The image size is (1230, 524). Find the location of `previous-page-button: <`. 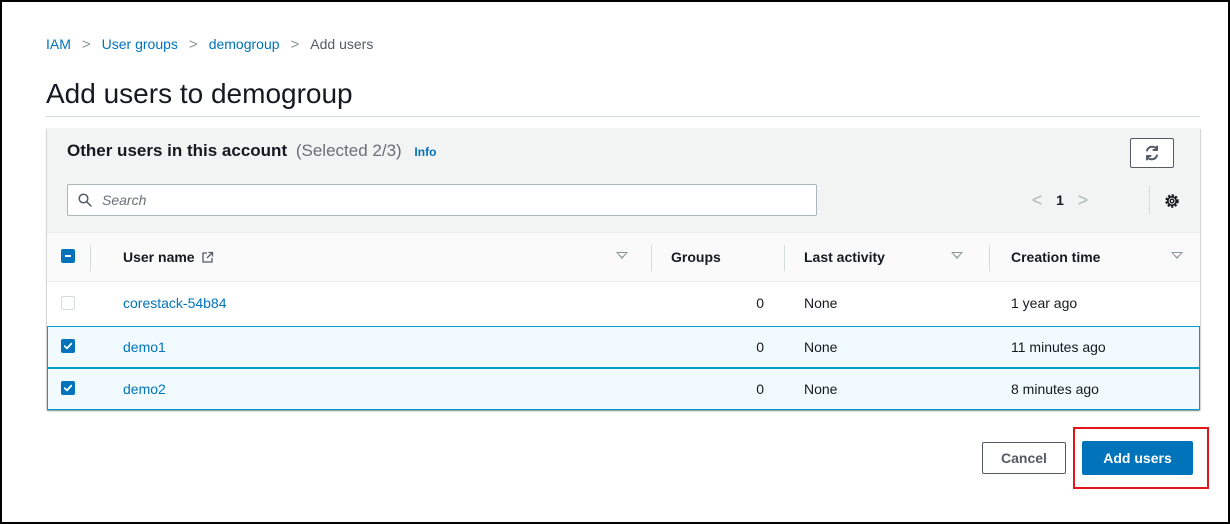

previous-page-button: < is located at coordinates (1037, 200).